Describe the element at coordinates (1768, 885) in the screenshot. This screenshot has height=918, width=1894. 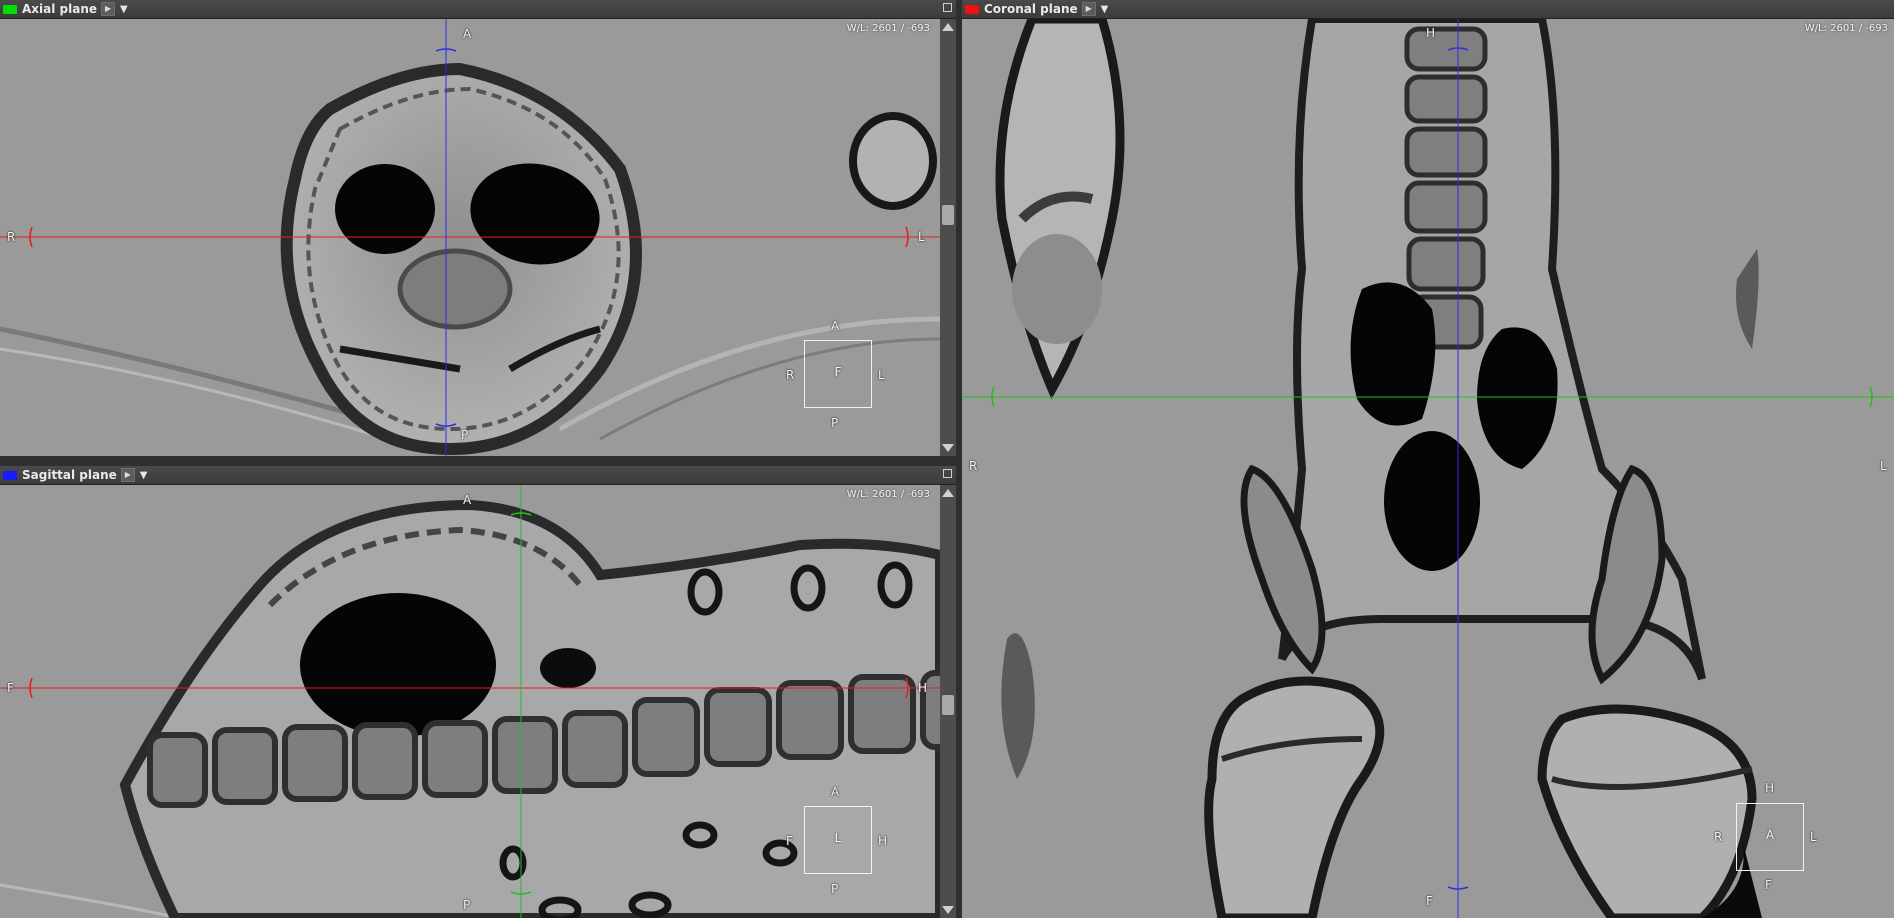
I see `coronal-cube-bottom: F` at that location.